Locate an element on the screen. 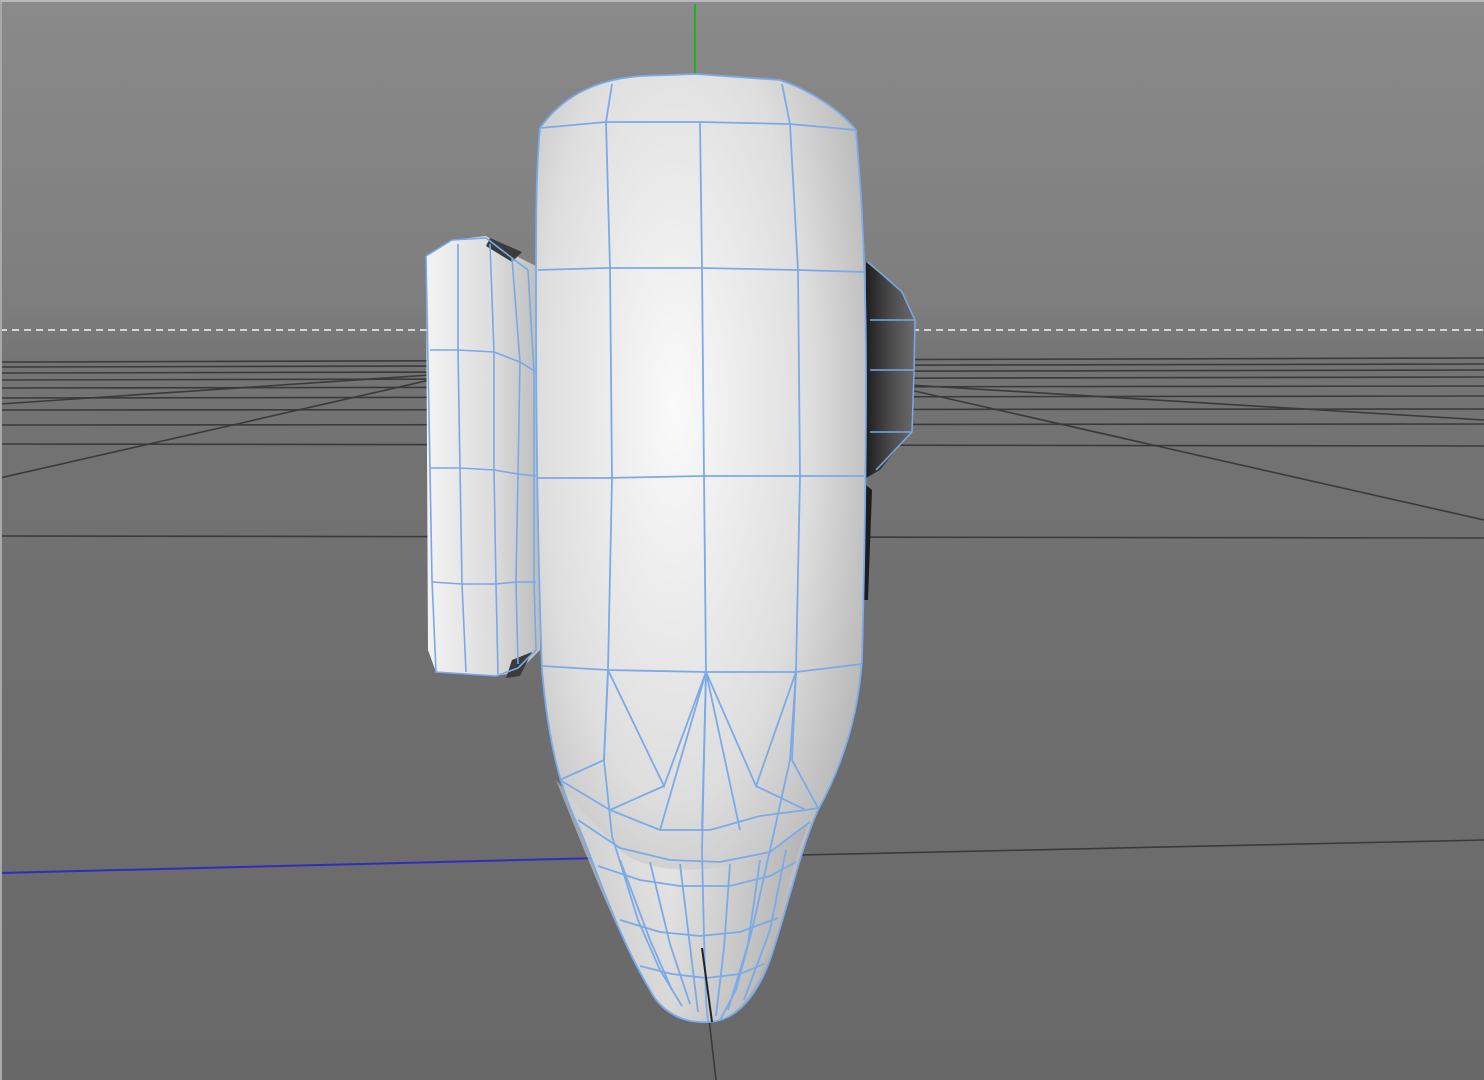  left-side-part is located at coordinates (482, 457).